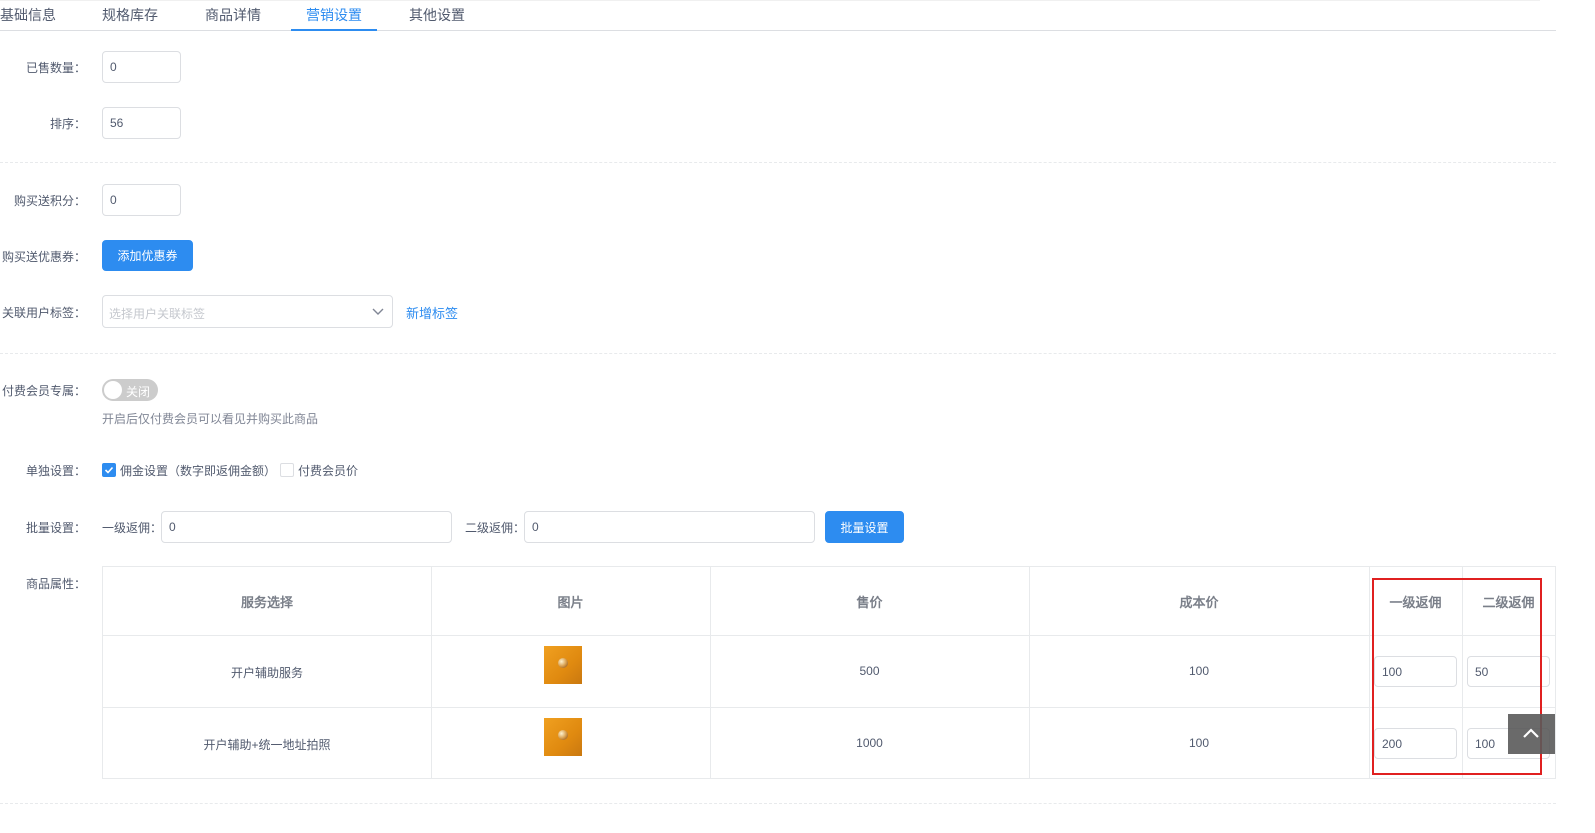 The height and width of the screenshot is (833, 1595). I want to click on top-border, so click(770, 1).